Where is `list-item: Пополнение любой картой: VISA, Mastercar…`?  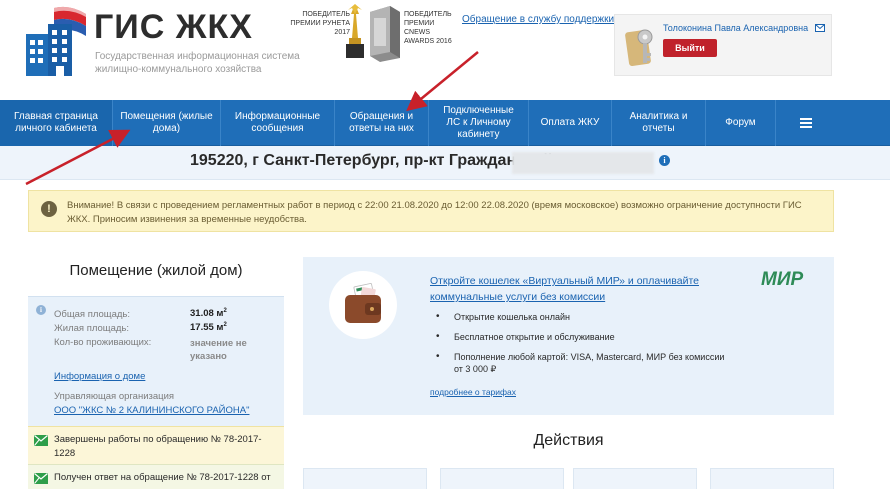
list-item: Пополнение любой картой: VISA, Mastercar… is located at coordinates (580, 363).